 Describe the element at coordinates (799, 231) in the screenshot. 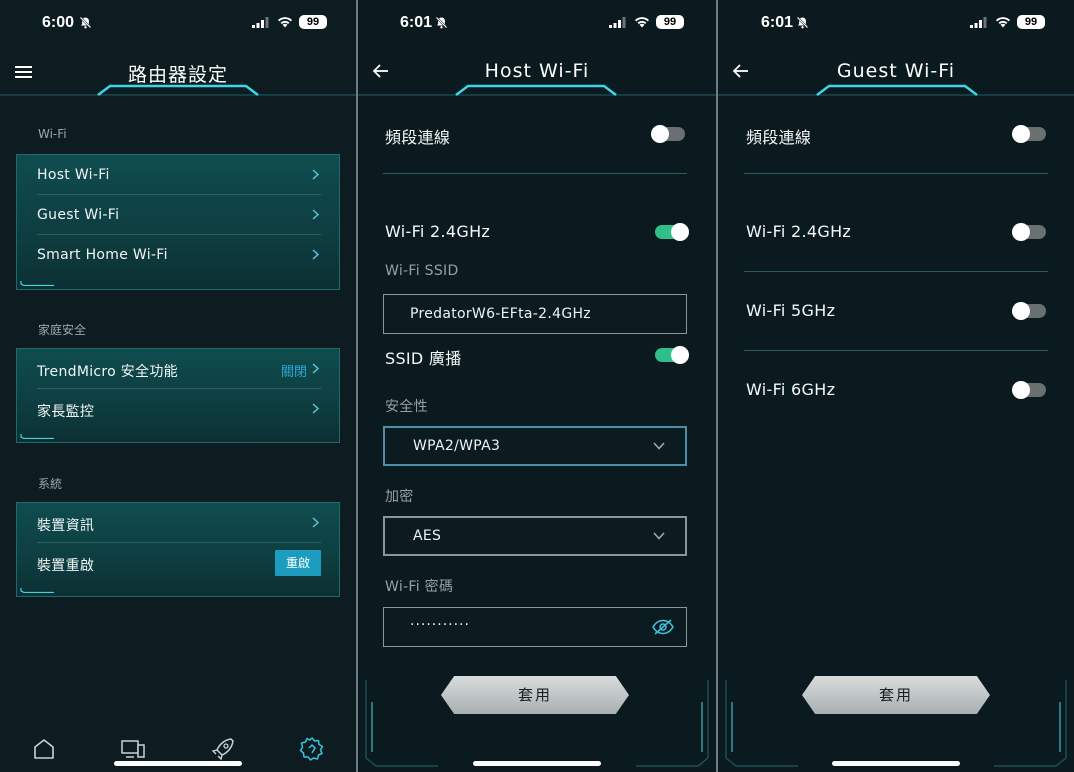

I see `wifi-24ghz-label: Wi-Fi 2.4GHz` at that location.